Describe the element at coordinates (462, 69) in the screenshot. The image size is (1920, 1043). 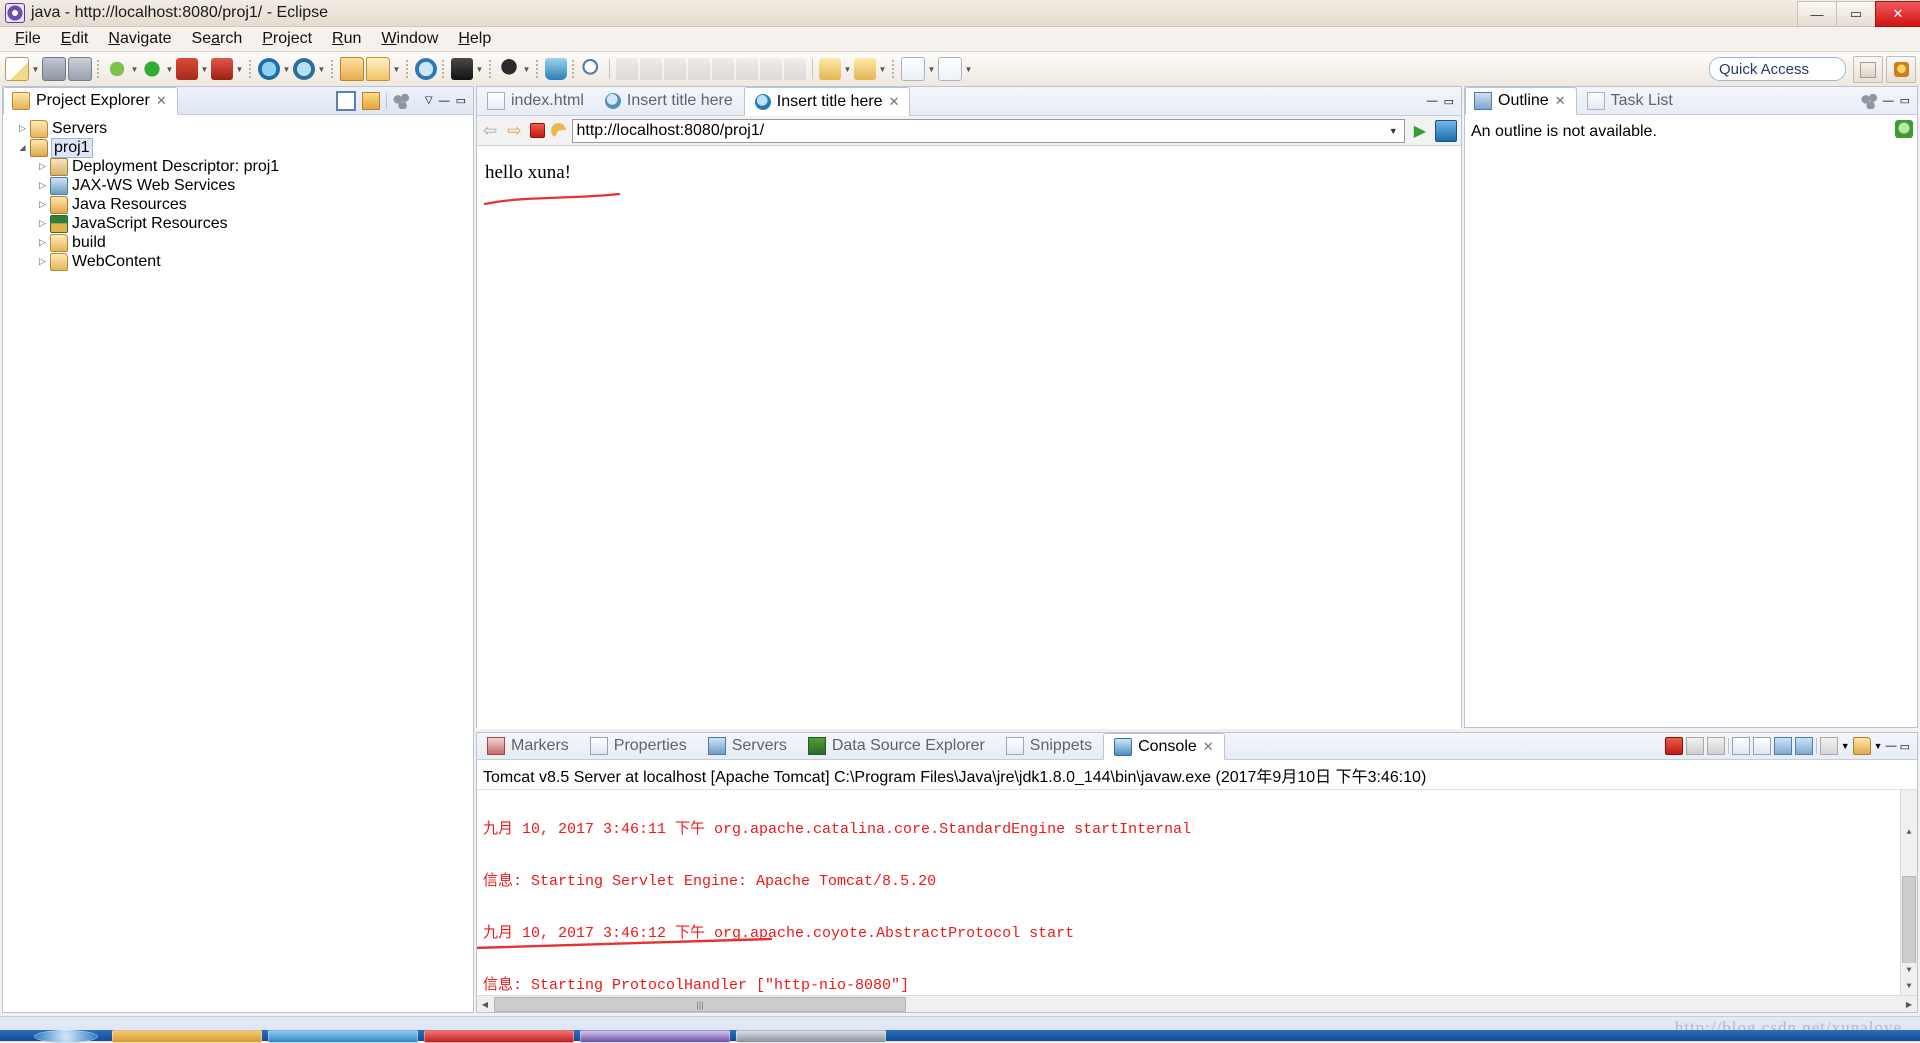
I see `new-servlet-icon` at that location.